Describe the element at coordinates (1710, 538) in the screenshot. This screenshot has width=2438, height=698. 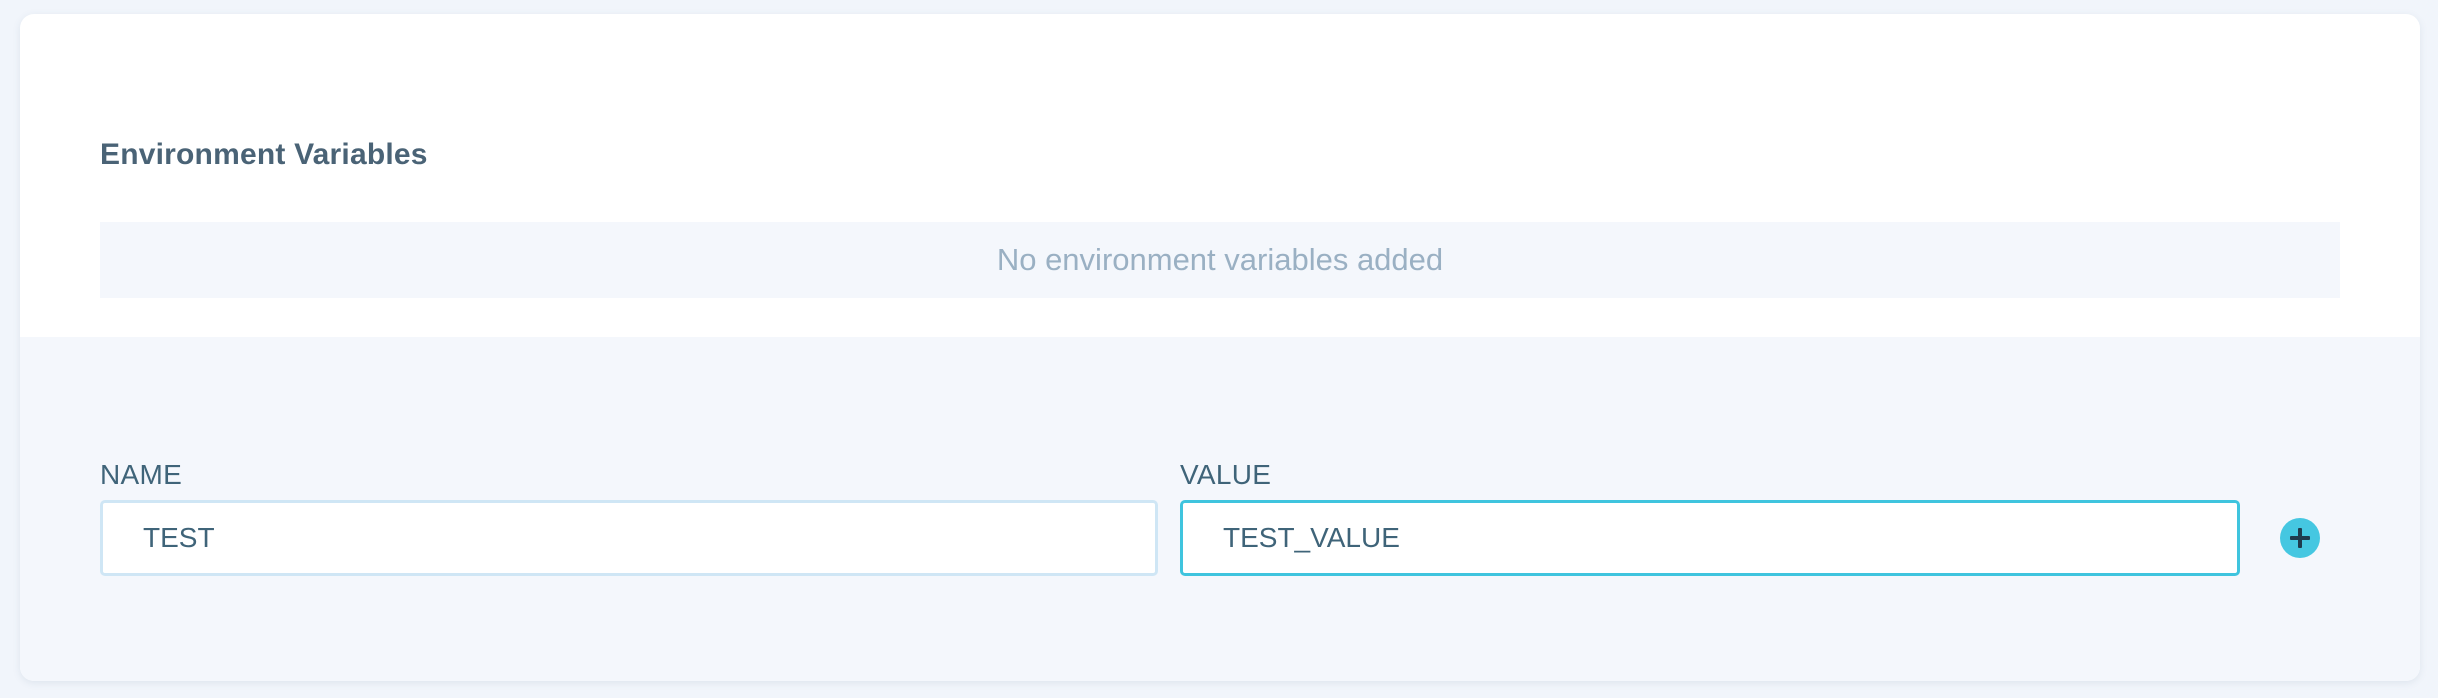
I see `value-input` at that location.